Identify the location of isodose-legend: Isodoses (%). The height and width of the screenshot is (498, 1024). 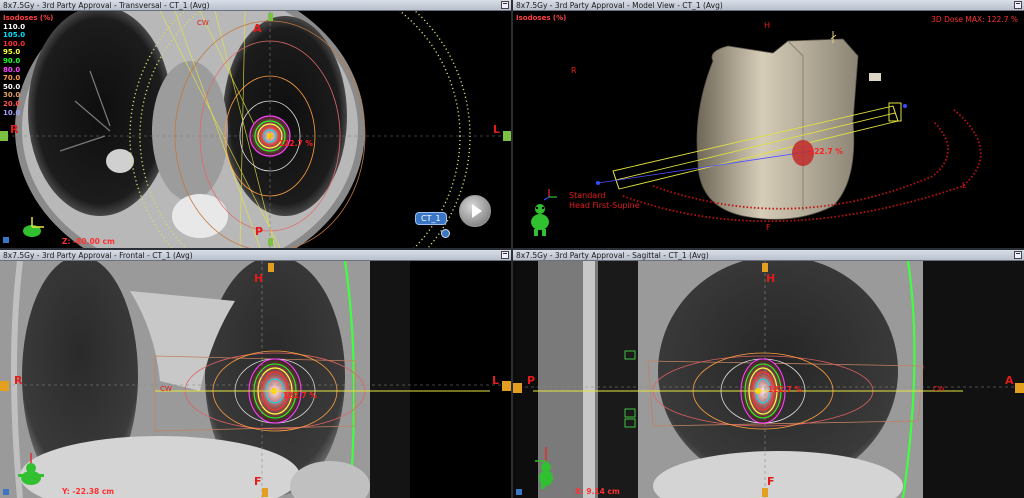
(541, 18).